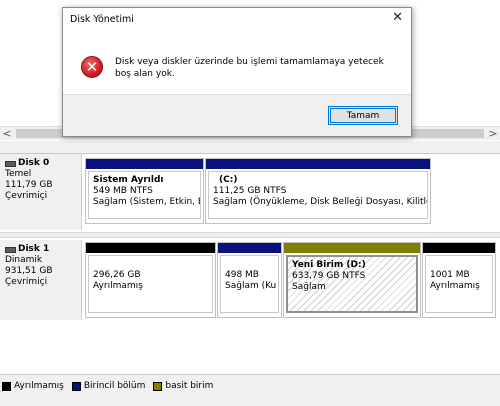  Describe the element at coordinates (450, 275) in the screenshot. I see `partition-size: 1001 MB` at that location.